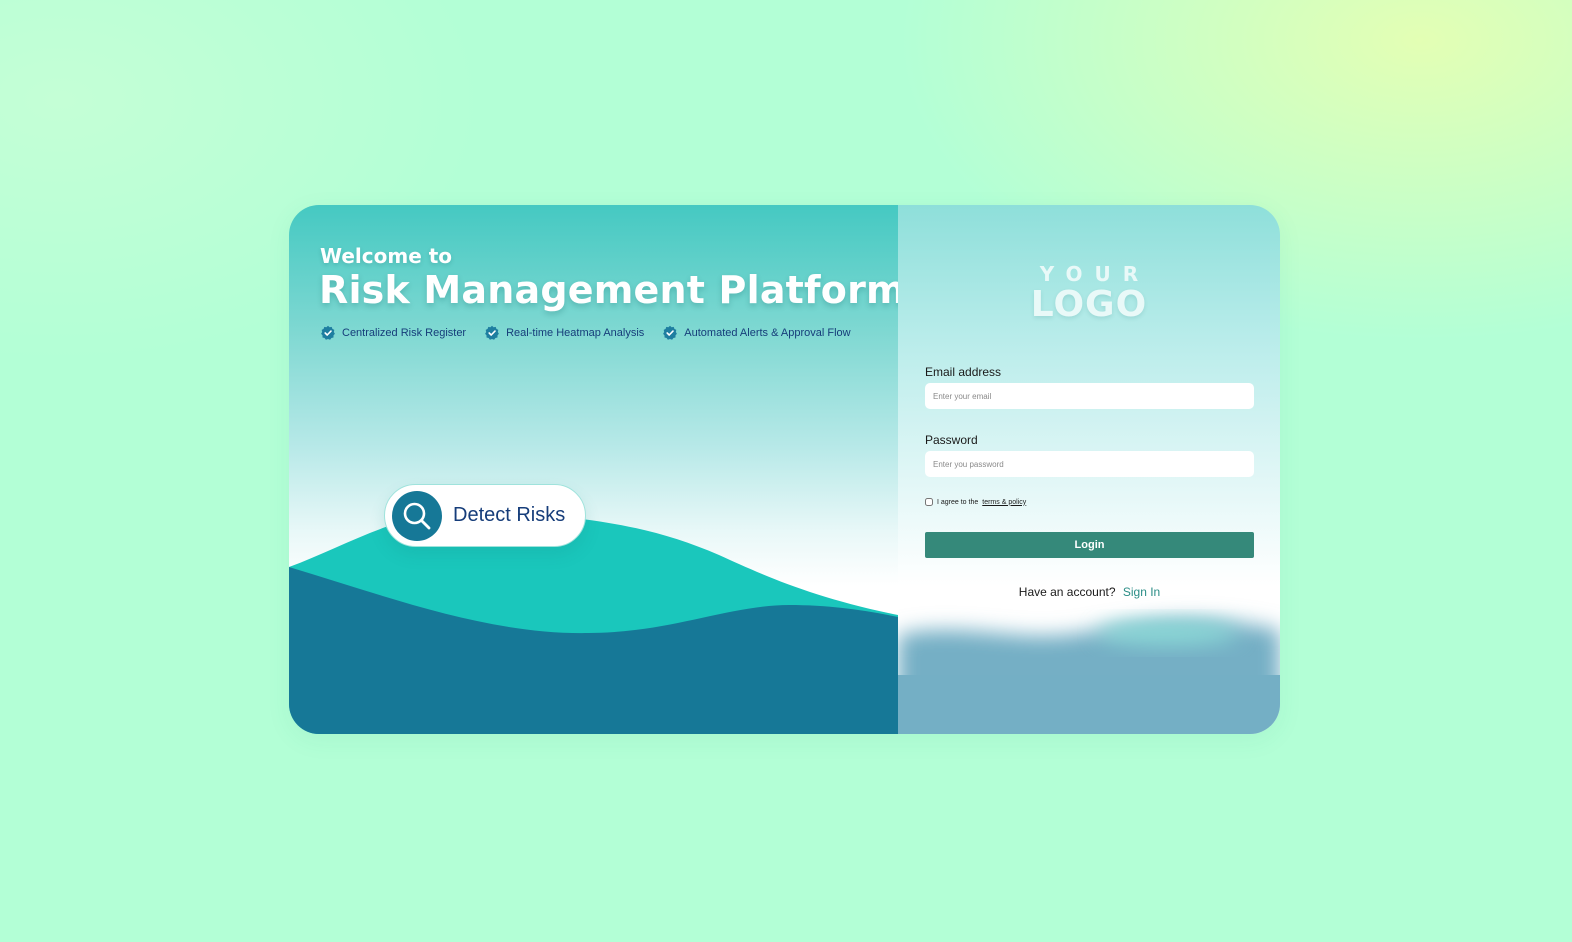  I want to click on feature-label: Centralized Risk Register, so click(404, 333).